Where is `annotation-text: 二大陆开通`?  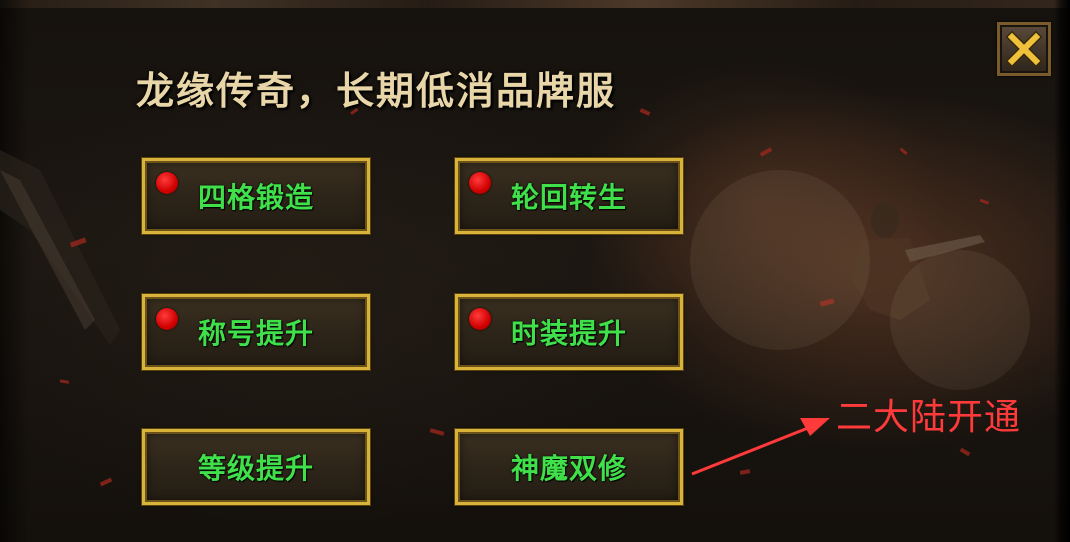
annotation-text: 二大陆开通 is located at coordinates (929, 417).